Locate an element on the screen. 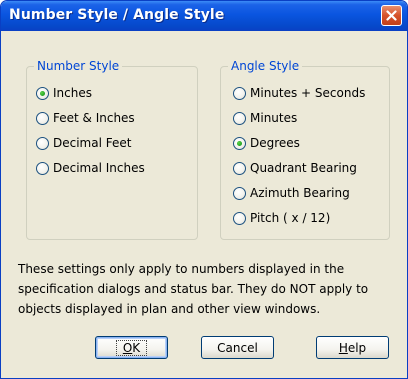 The width and height of the screenshot is (408, 379). number-style-group-label: Number Style is located at coordinates (78, 66).